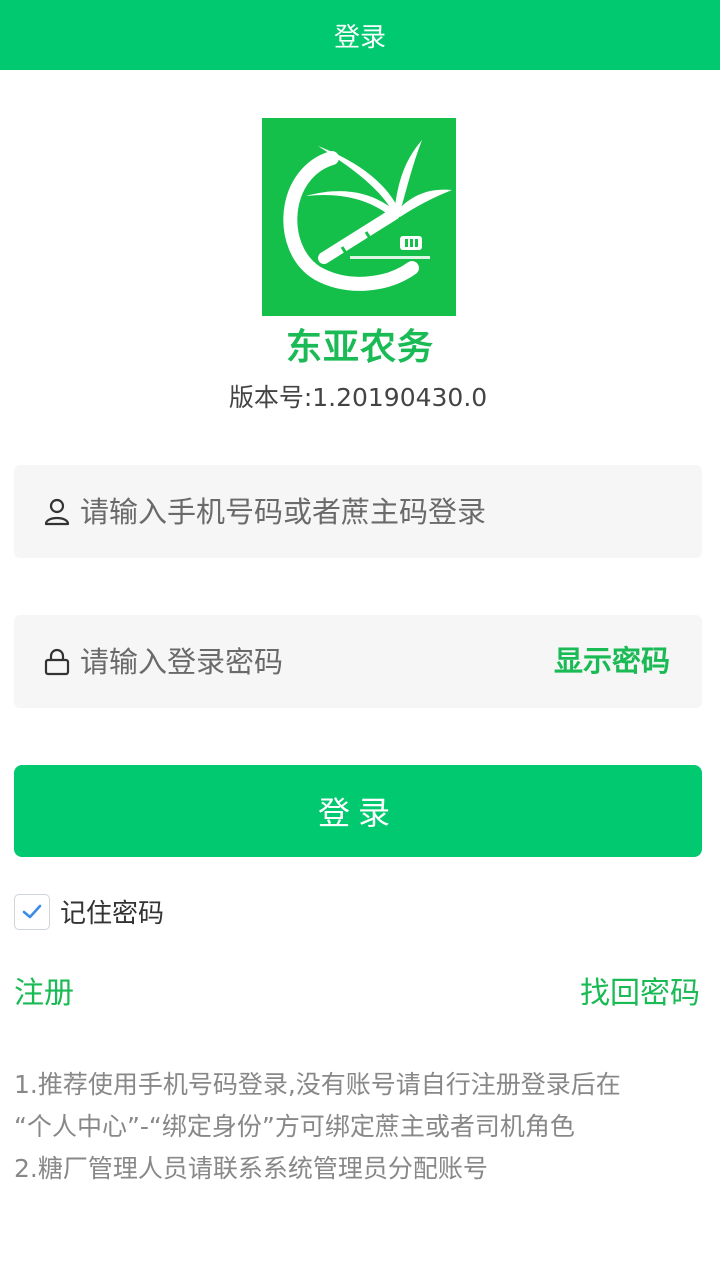 This screenshot has width=720, height=1280. Describe the element at coordinates (317, 1084) in the screenshot. I see `note-line: 1.推荐使用手机号码登录,没有账号请自行注册登录后在` at that location.